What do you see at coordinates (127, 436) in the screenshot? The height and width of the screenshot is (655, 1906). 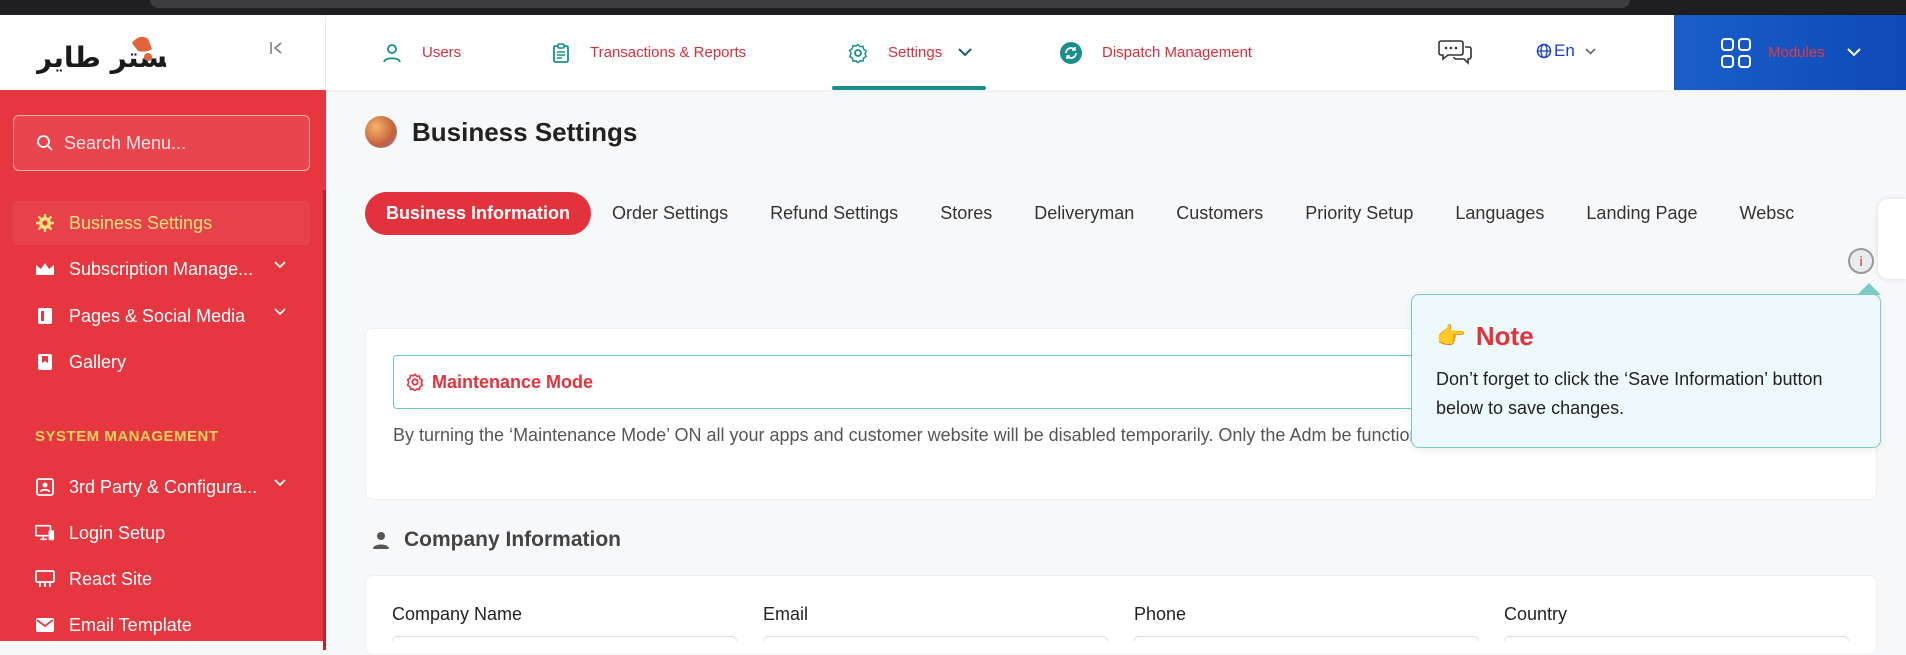 I see `section-title-system-management: SYSTEM MANAGEMENT` at bounding box center [127, 436].